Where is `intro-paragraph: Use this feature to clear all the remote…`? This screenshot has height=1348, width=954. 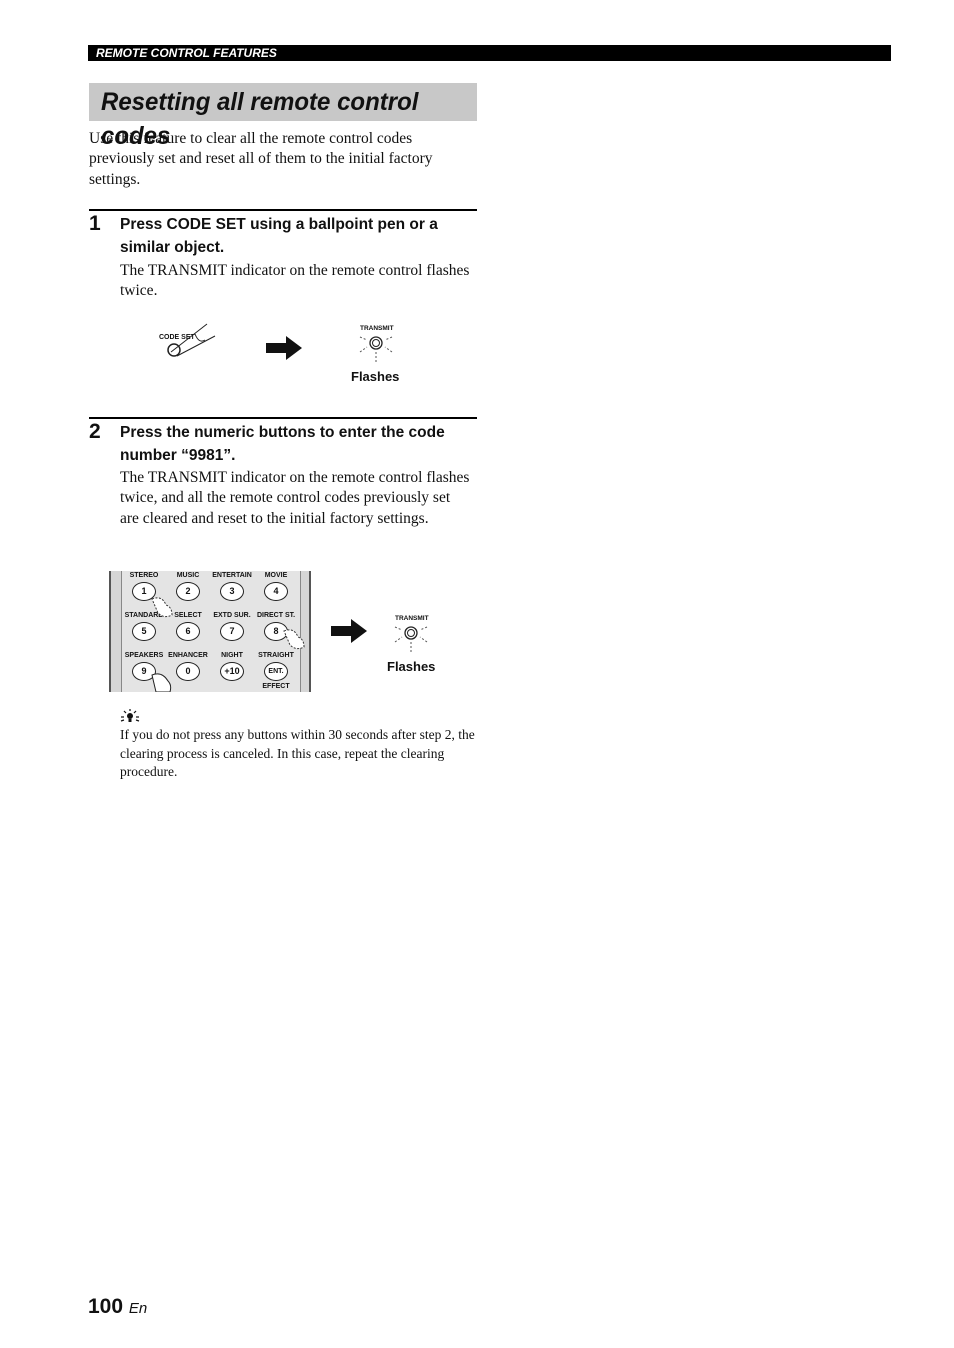 intro-paragraph: Use this feature to clear all the remote… is located at coordinates (261, 159).